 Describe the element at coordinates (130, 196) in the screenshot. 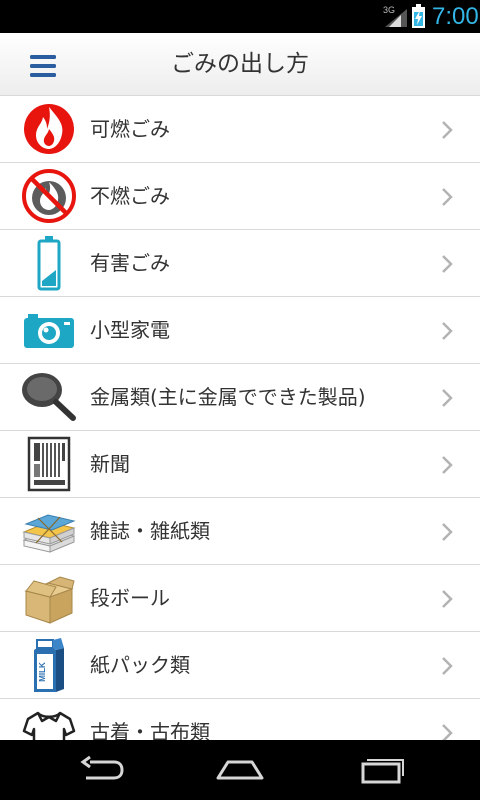

I see `list-item-label: 不燃ごみ` at that location.